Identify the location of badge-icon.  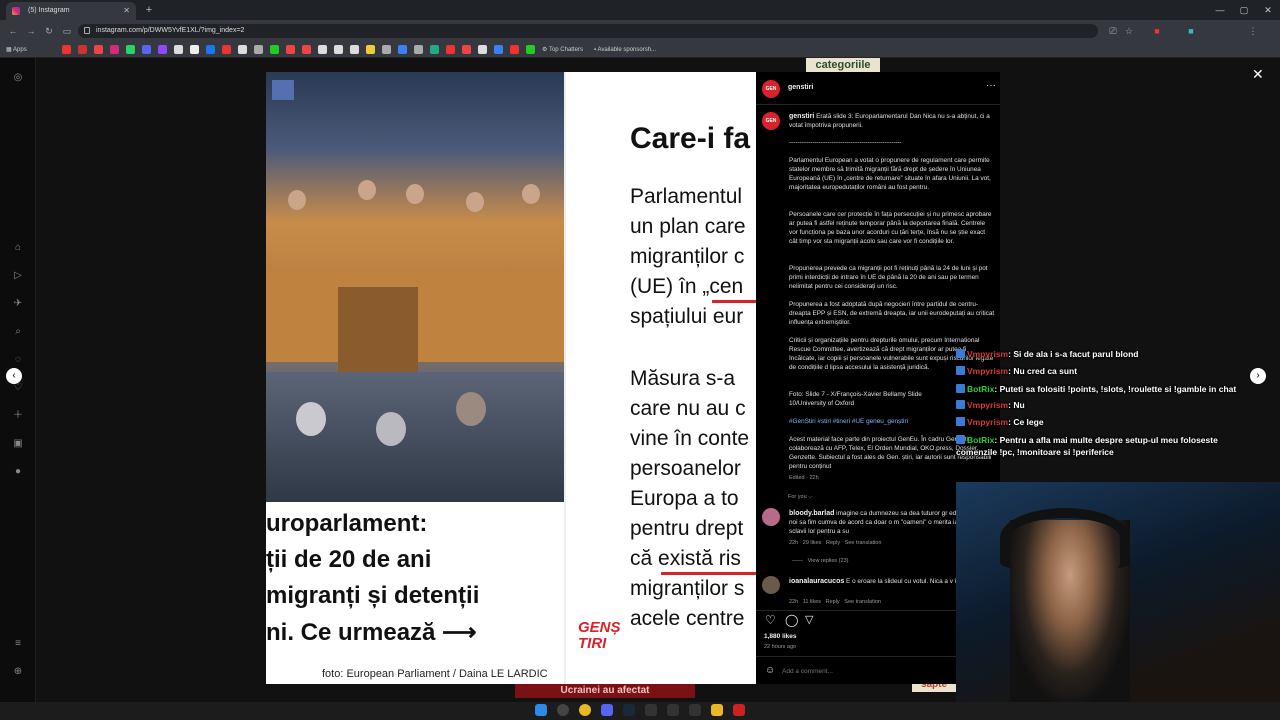
(960, 388).